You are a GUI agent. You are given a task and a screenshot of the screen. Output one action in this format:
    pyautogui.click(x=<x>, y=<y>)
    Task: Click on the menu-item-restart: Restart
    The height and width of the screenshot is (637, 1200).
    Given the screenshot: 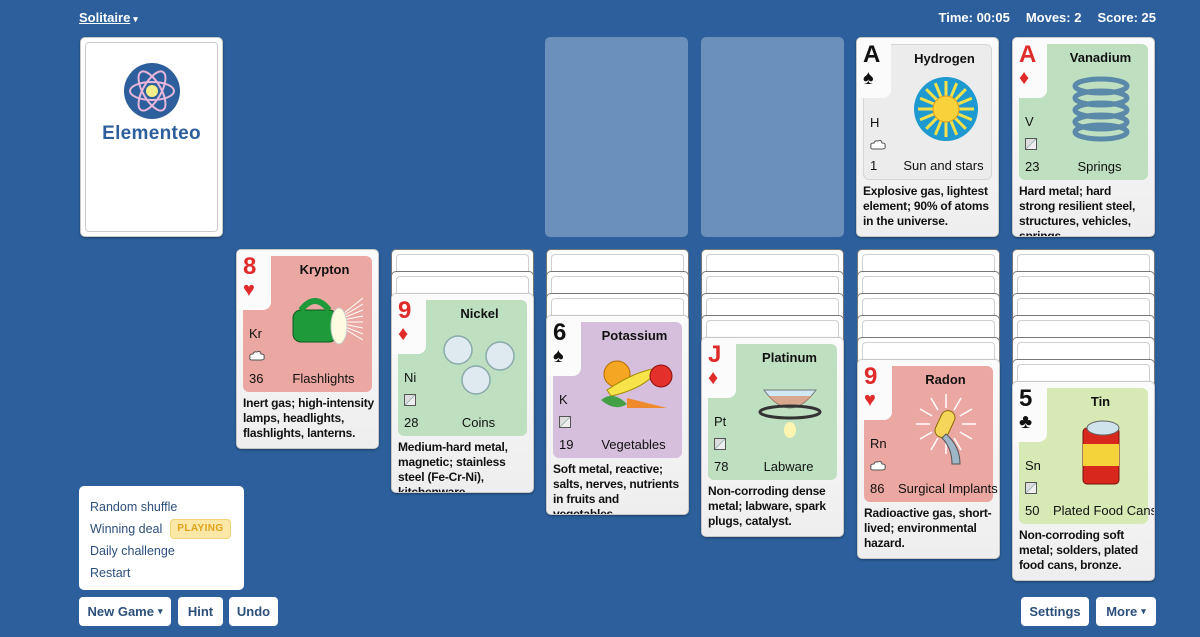 What is the action you would take?
    pyautogui.click(x=161, y=573)
    